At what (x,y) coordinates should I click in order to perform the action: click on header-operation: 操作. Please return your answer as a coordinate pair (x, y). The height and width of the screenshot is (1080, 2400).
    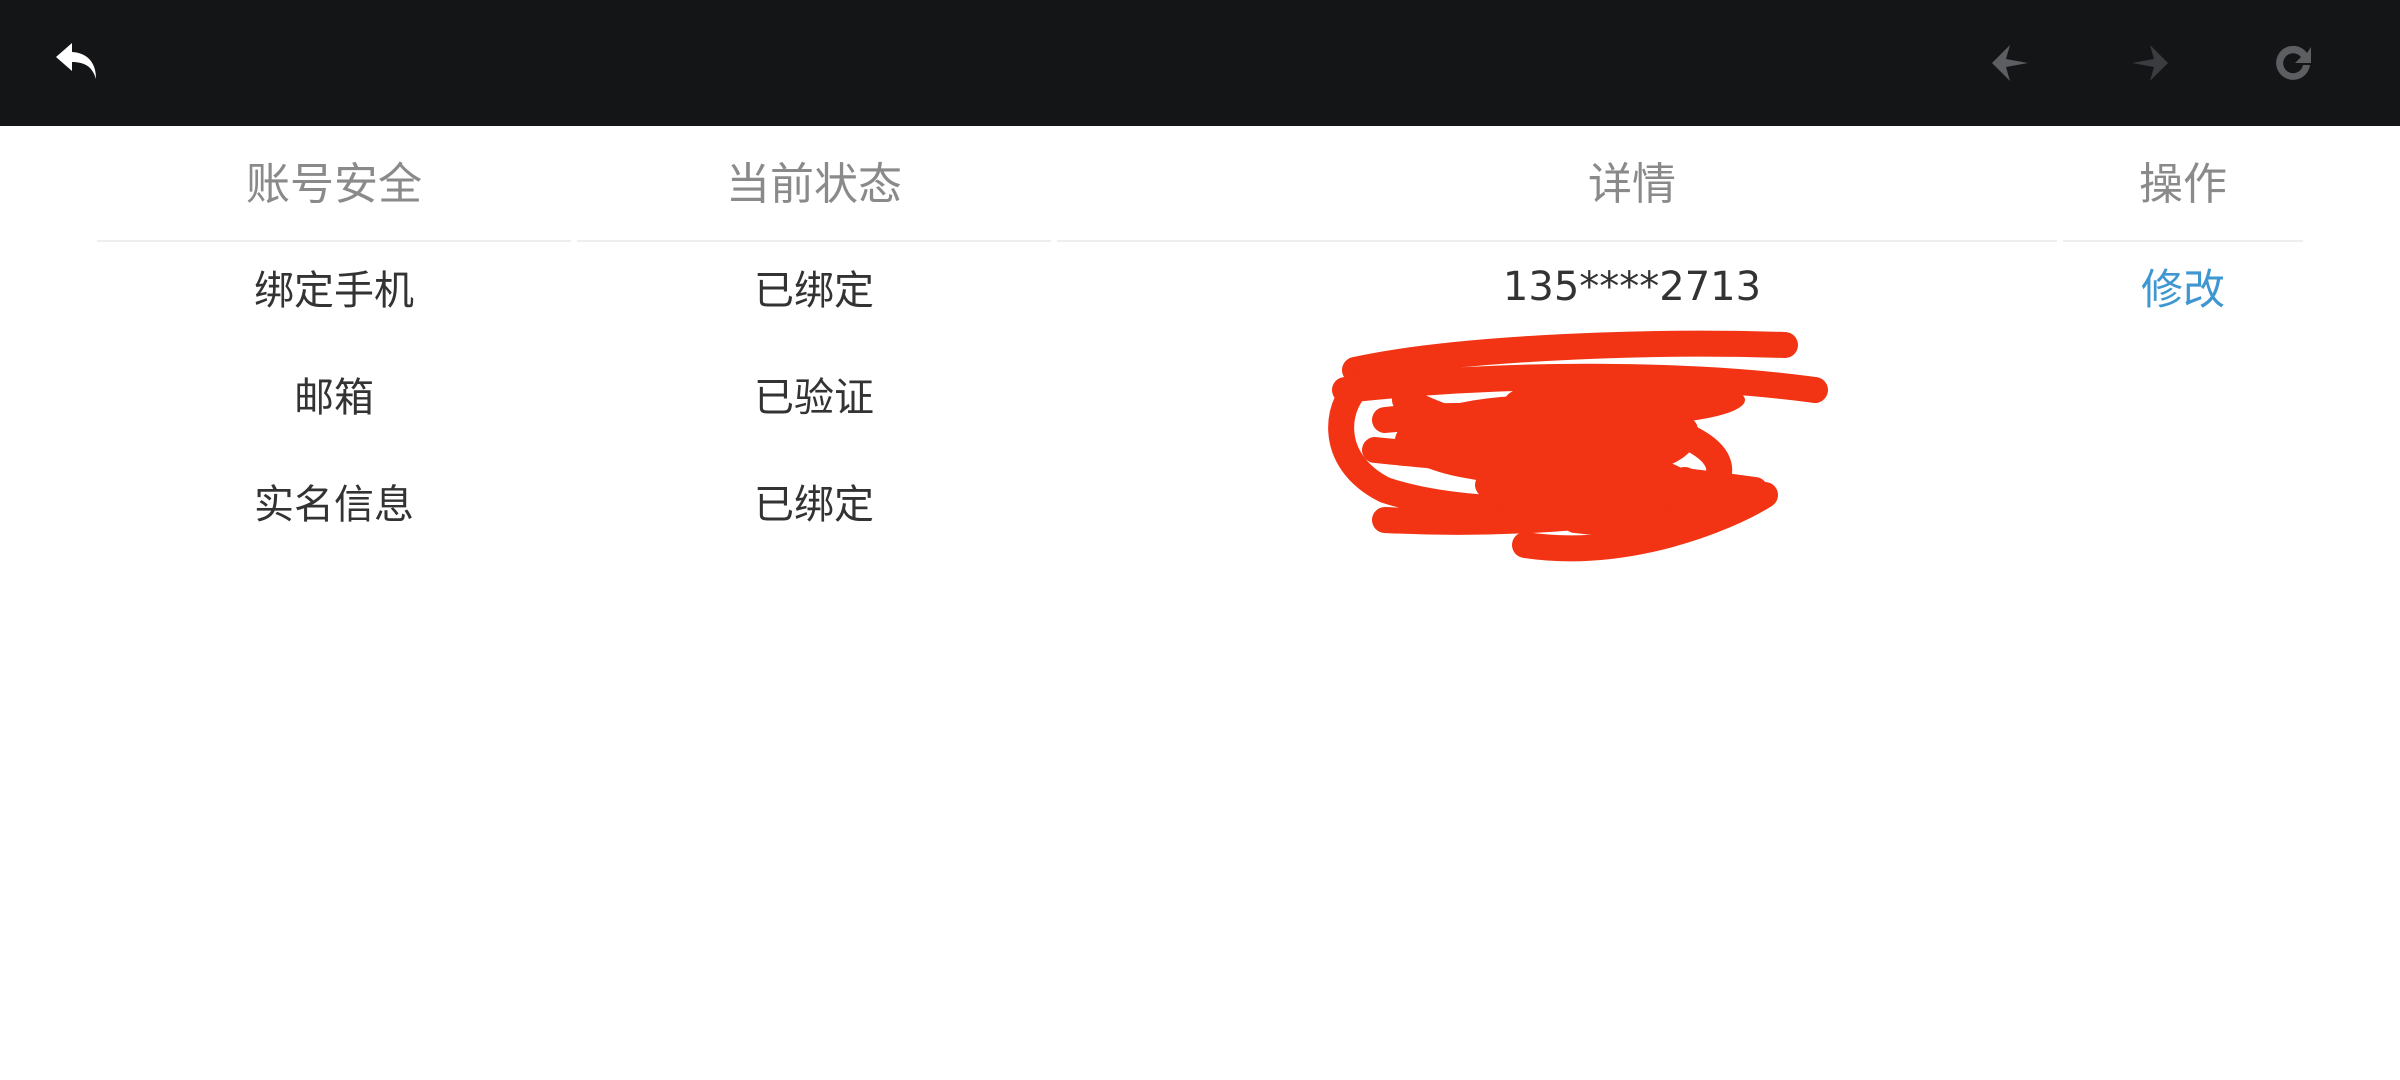
    Looking at the image, I should click on (2183, 184).